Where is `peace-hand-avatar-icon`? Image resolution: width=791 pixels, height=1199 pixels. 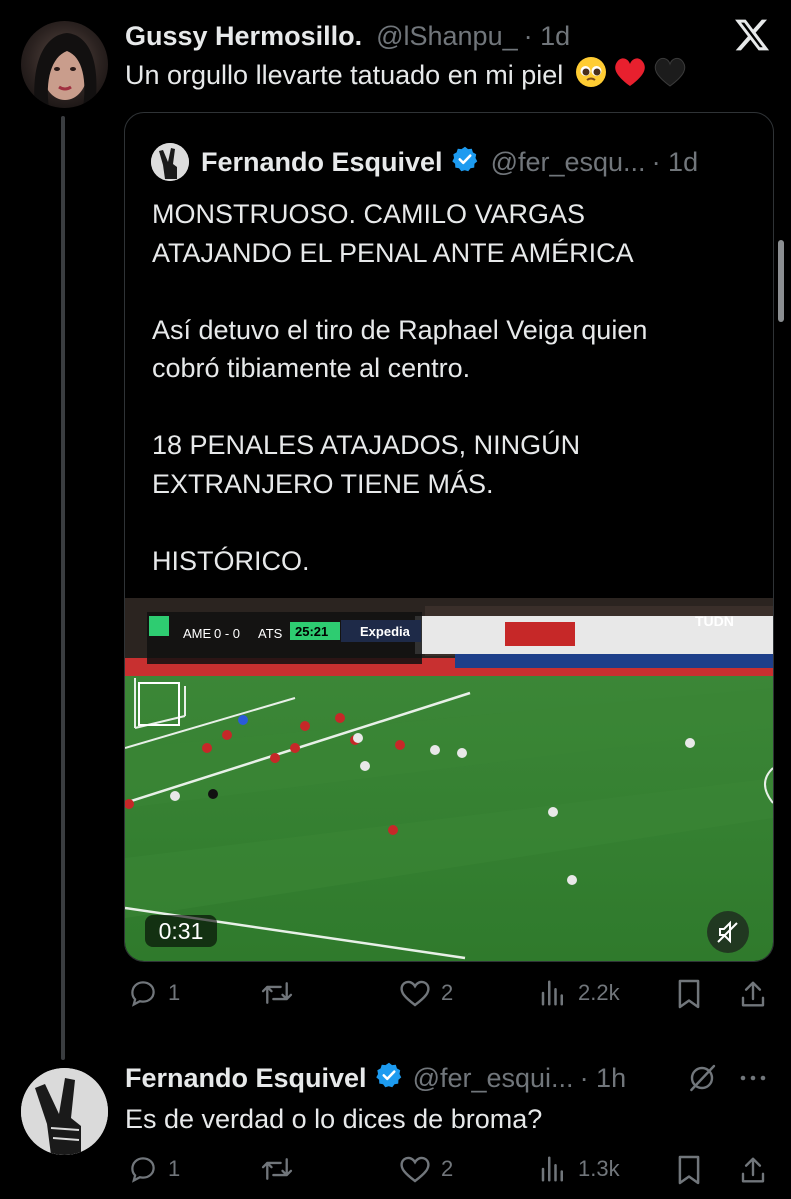
peace-hand-avatar-icon is located at coordinates (64, 1111).